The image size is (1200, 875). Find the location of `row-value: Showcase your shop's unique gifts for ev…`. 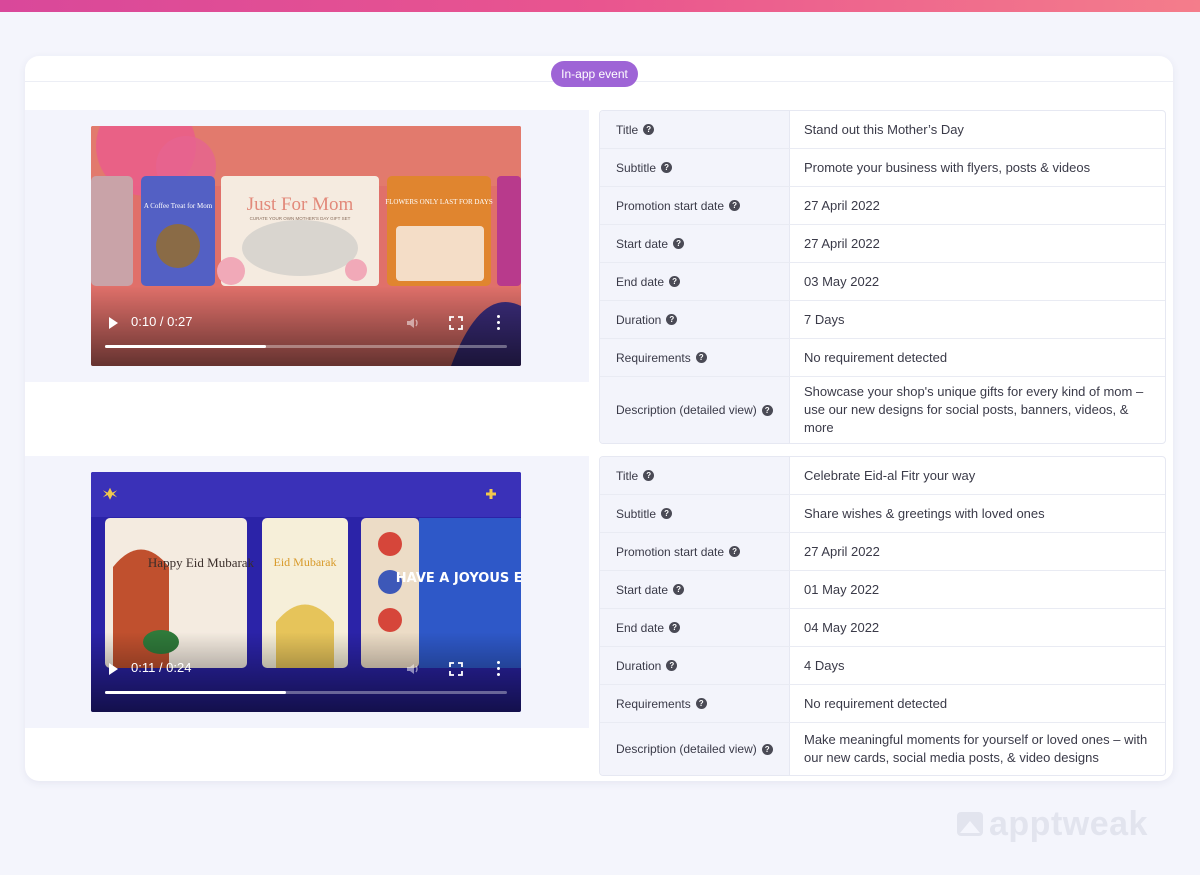

row-value: Showcase your shop's unique gifts for ev… is located at coordinates (974, 409).